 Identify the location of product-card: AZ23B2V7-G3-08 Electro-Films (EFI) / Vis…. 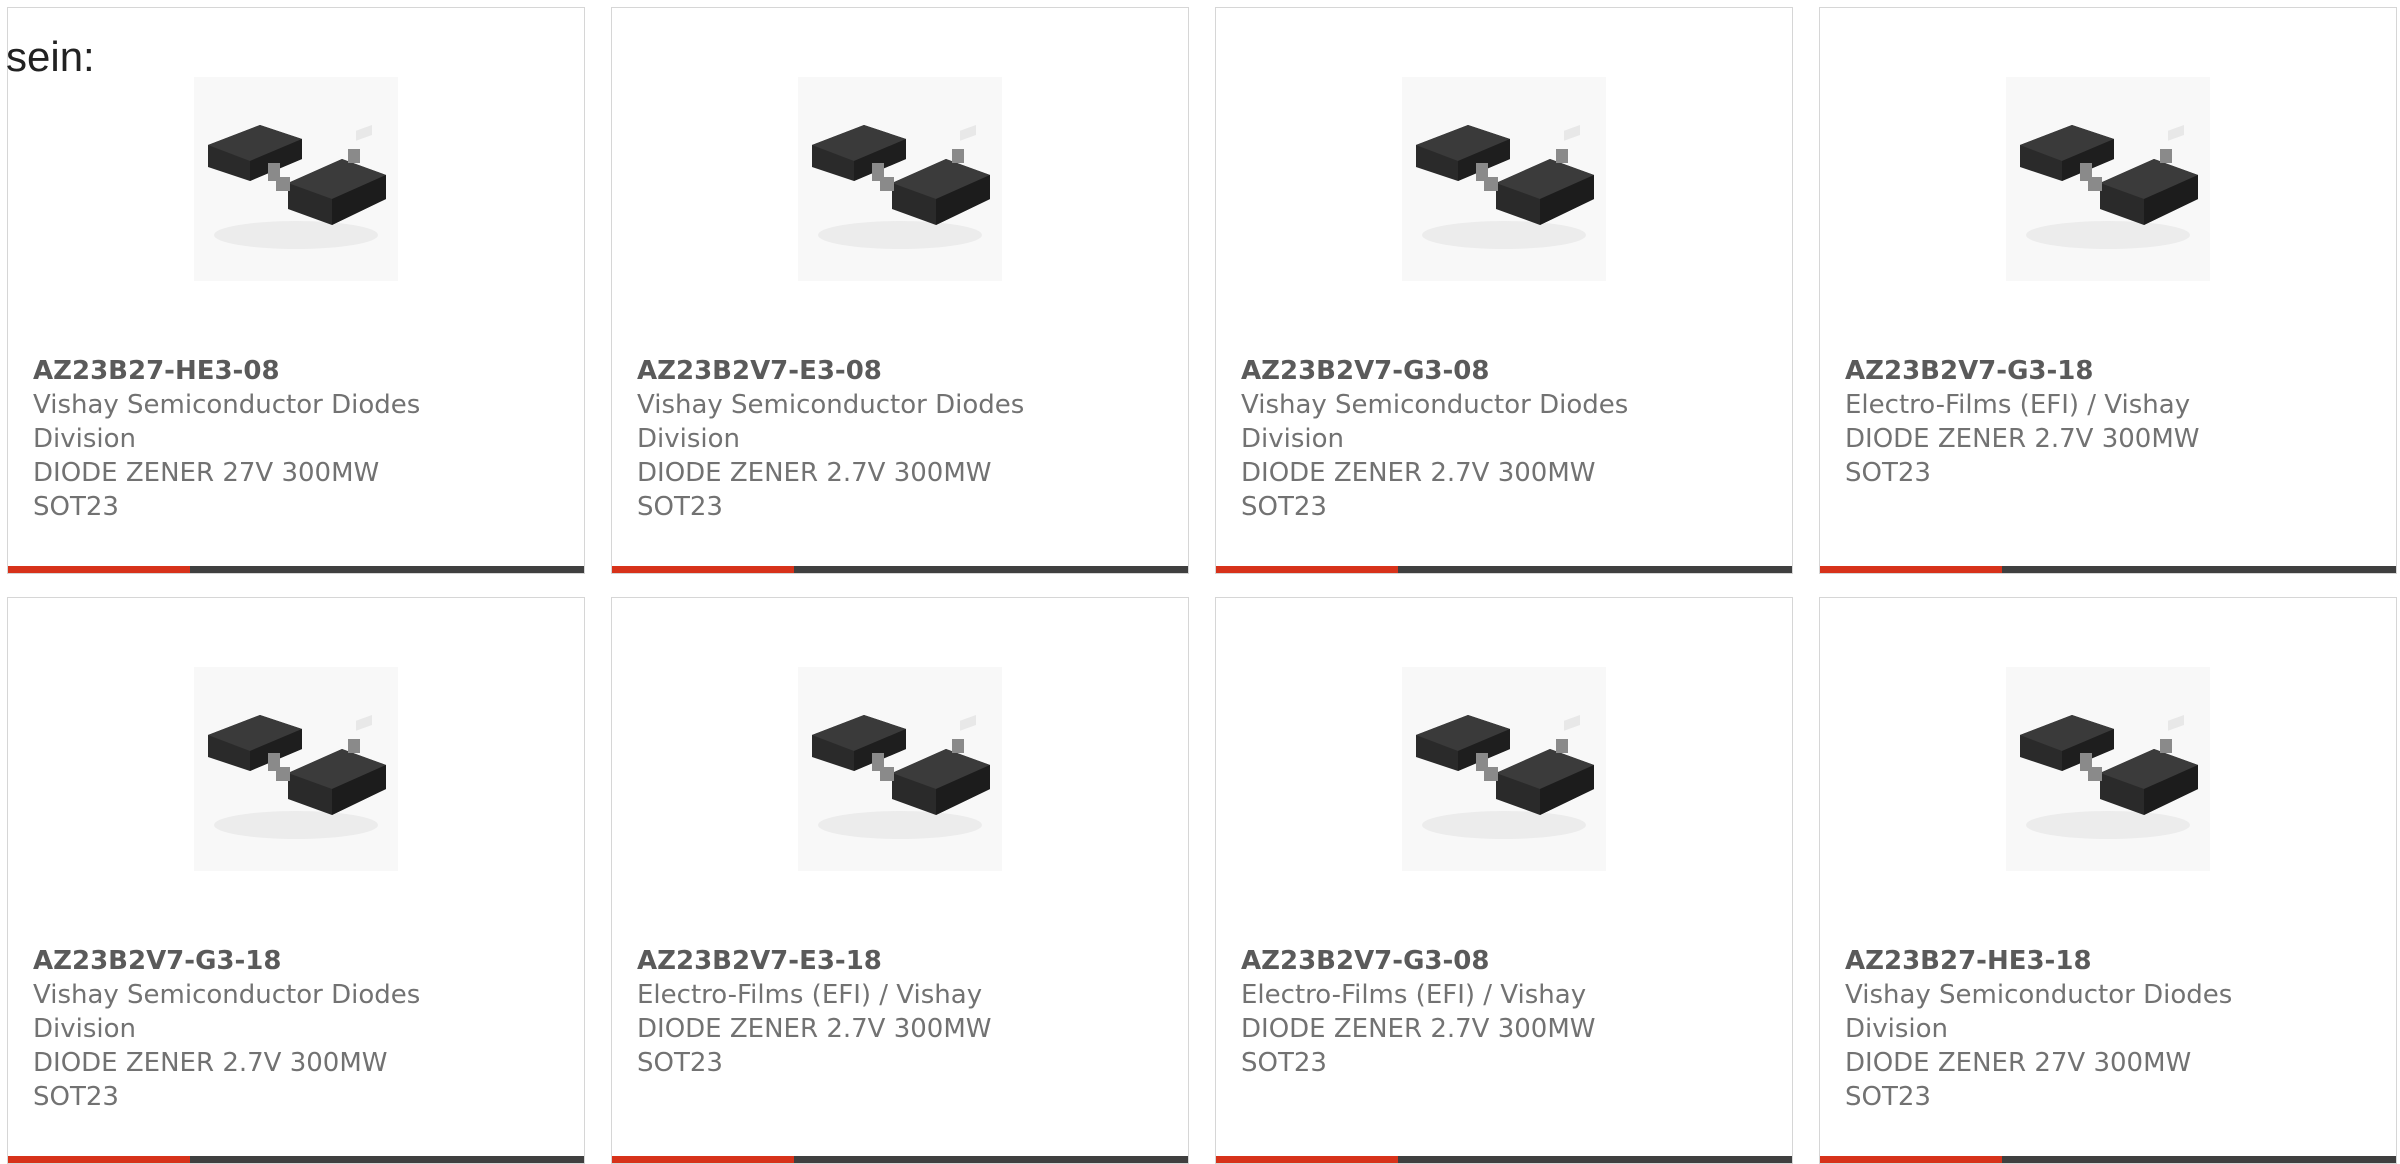
(1504, 880).